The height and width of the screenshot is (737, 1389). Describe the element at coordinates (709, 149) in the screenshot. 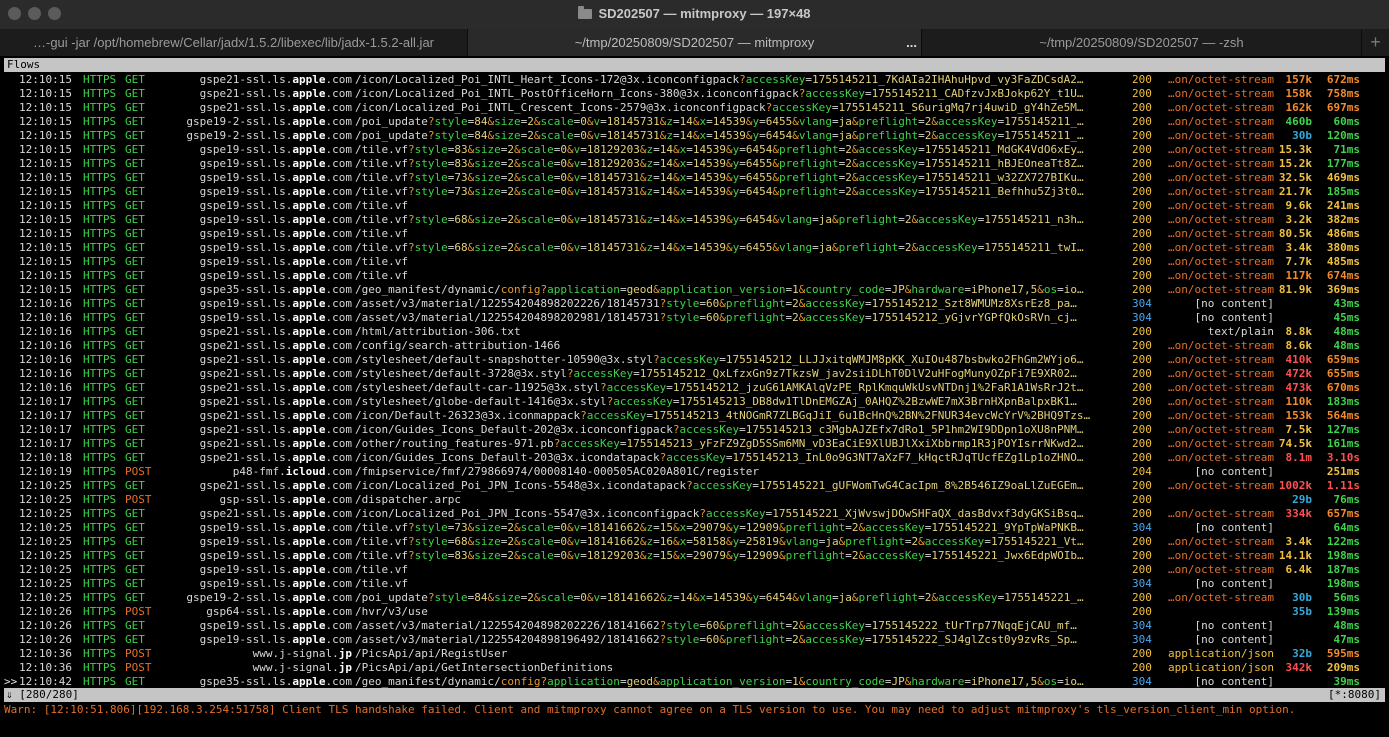

I see `path-segment: 14539` at that location.